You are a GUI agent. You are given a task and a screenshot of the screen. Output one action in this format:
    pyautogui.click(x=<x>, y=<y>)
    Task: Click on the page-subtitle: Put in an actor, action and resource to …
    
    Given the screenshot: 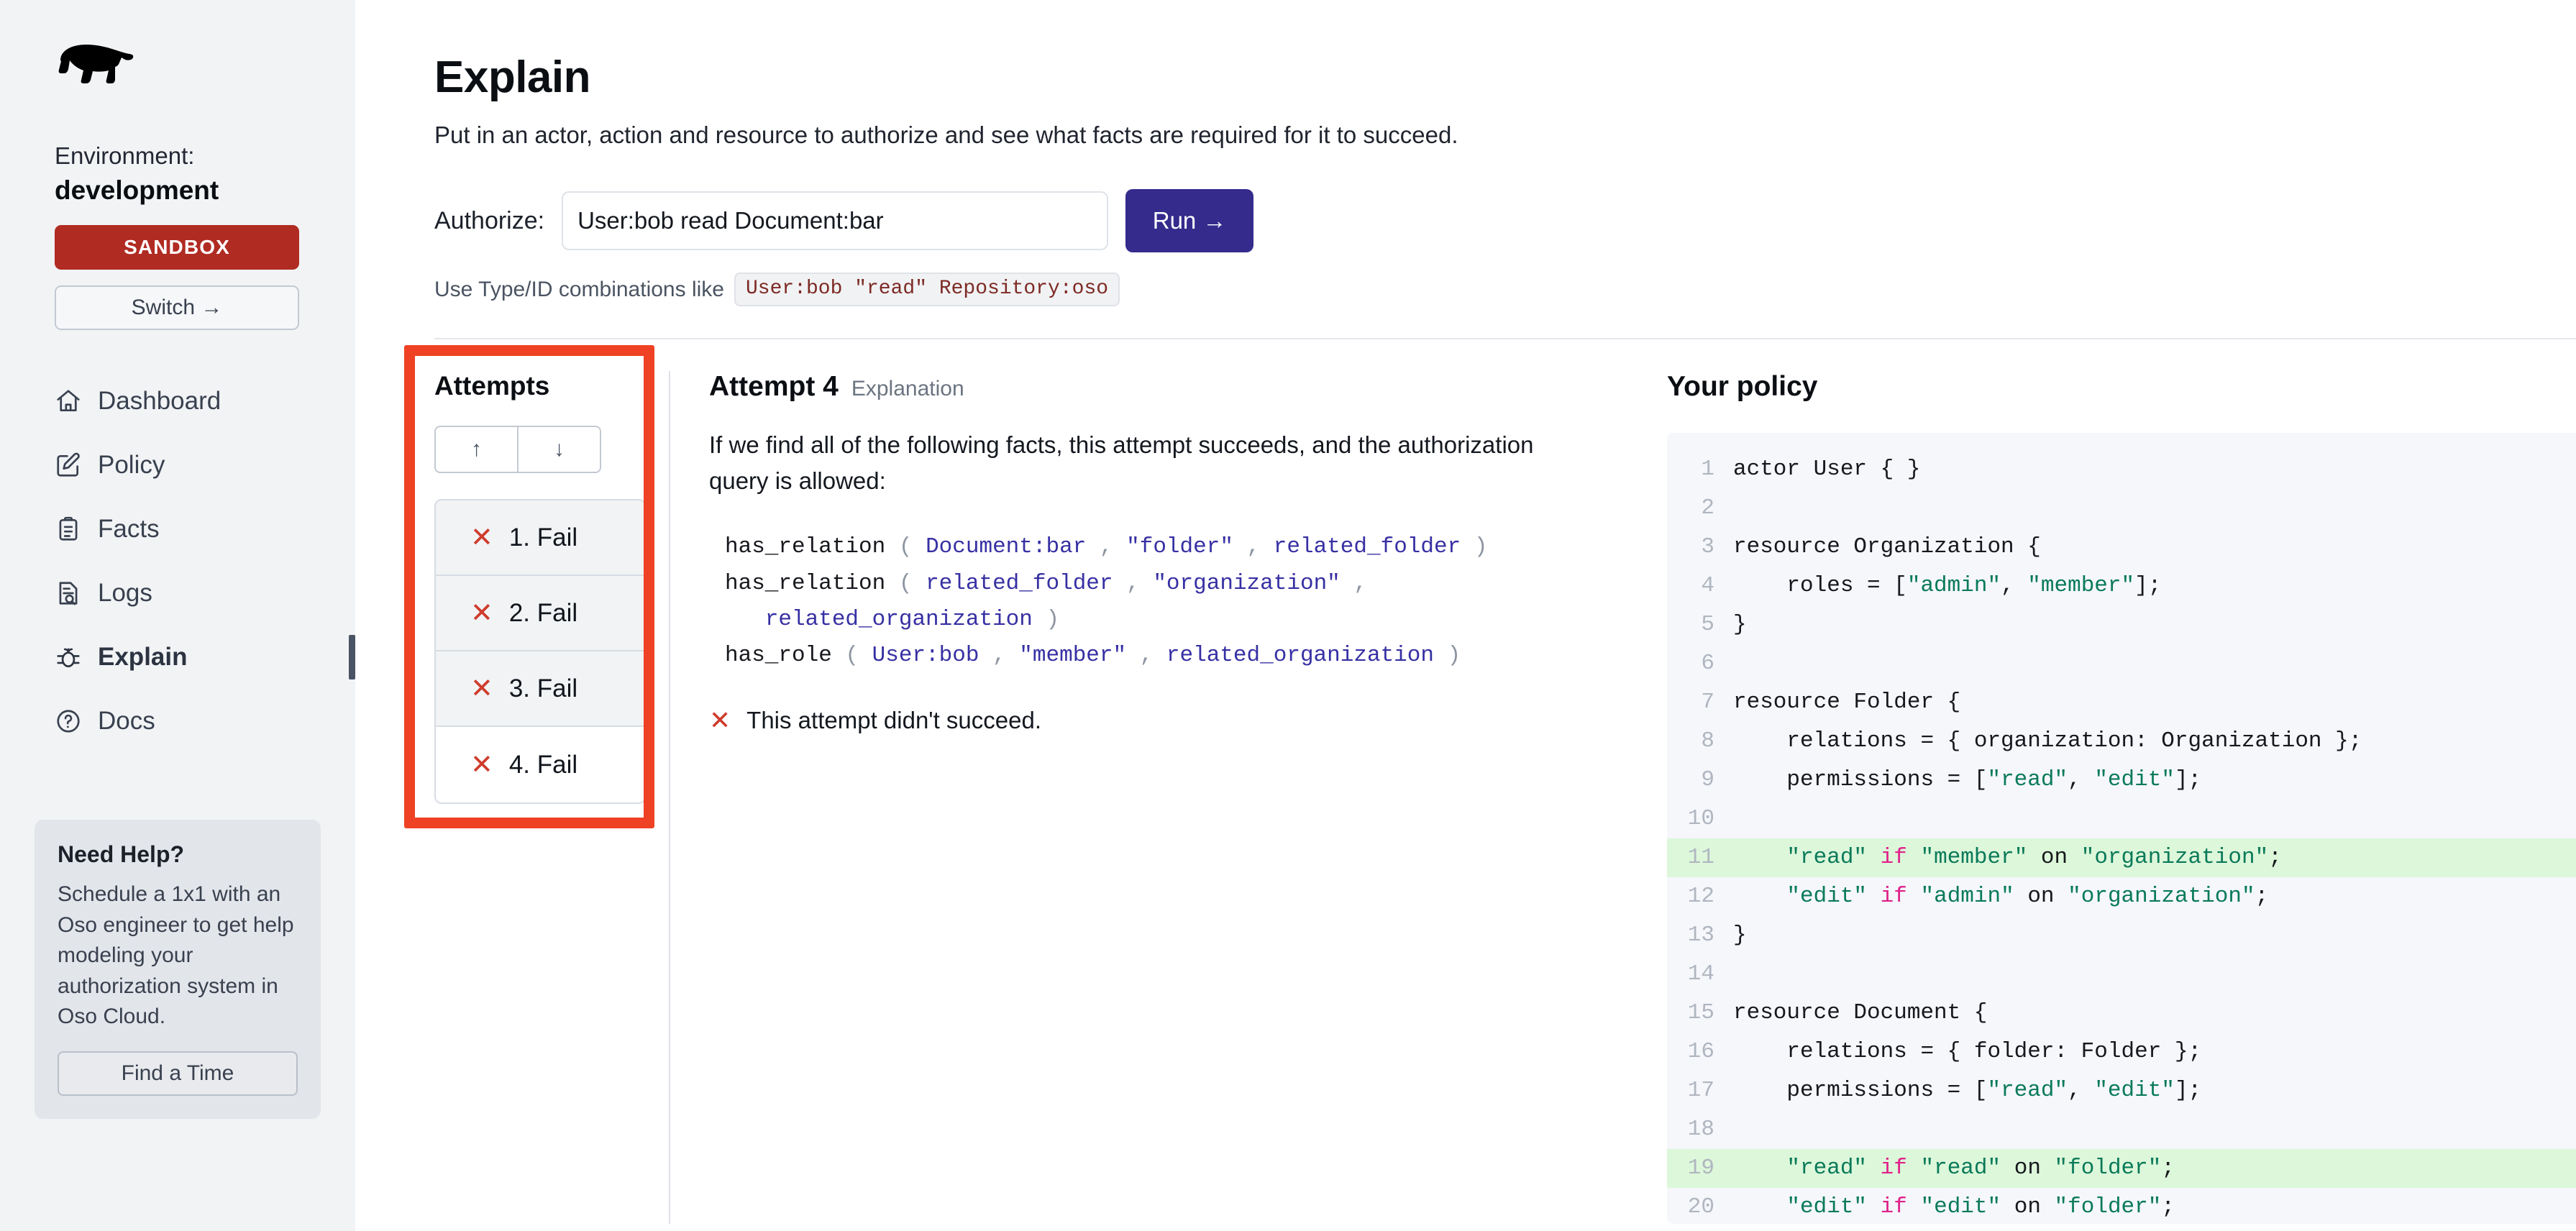 What is the action you would take?
    pyautogui.click(x=946, y=135)
    